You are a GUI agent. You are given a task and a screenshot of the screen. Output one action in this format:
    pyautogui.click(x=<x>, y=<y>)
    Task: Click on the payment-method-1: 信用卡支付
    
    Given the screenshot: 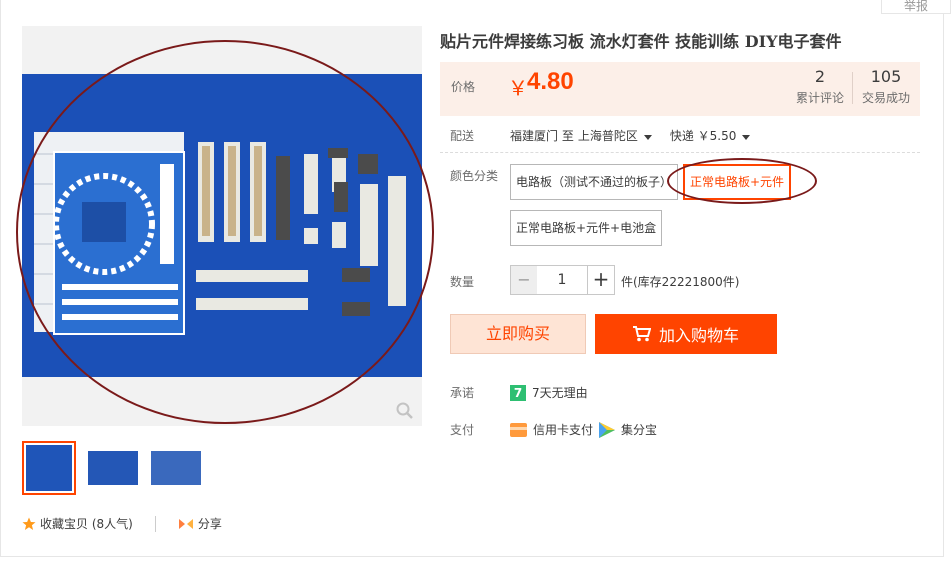 What is the action you would take?
    pyautogui.click(x=563, y=429)
    